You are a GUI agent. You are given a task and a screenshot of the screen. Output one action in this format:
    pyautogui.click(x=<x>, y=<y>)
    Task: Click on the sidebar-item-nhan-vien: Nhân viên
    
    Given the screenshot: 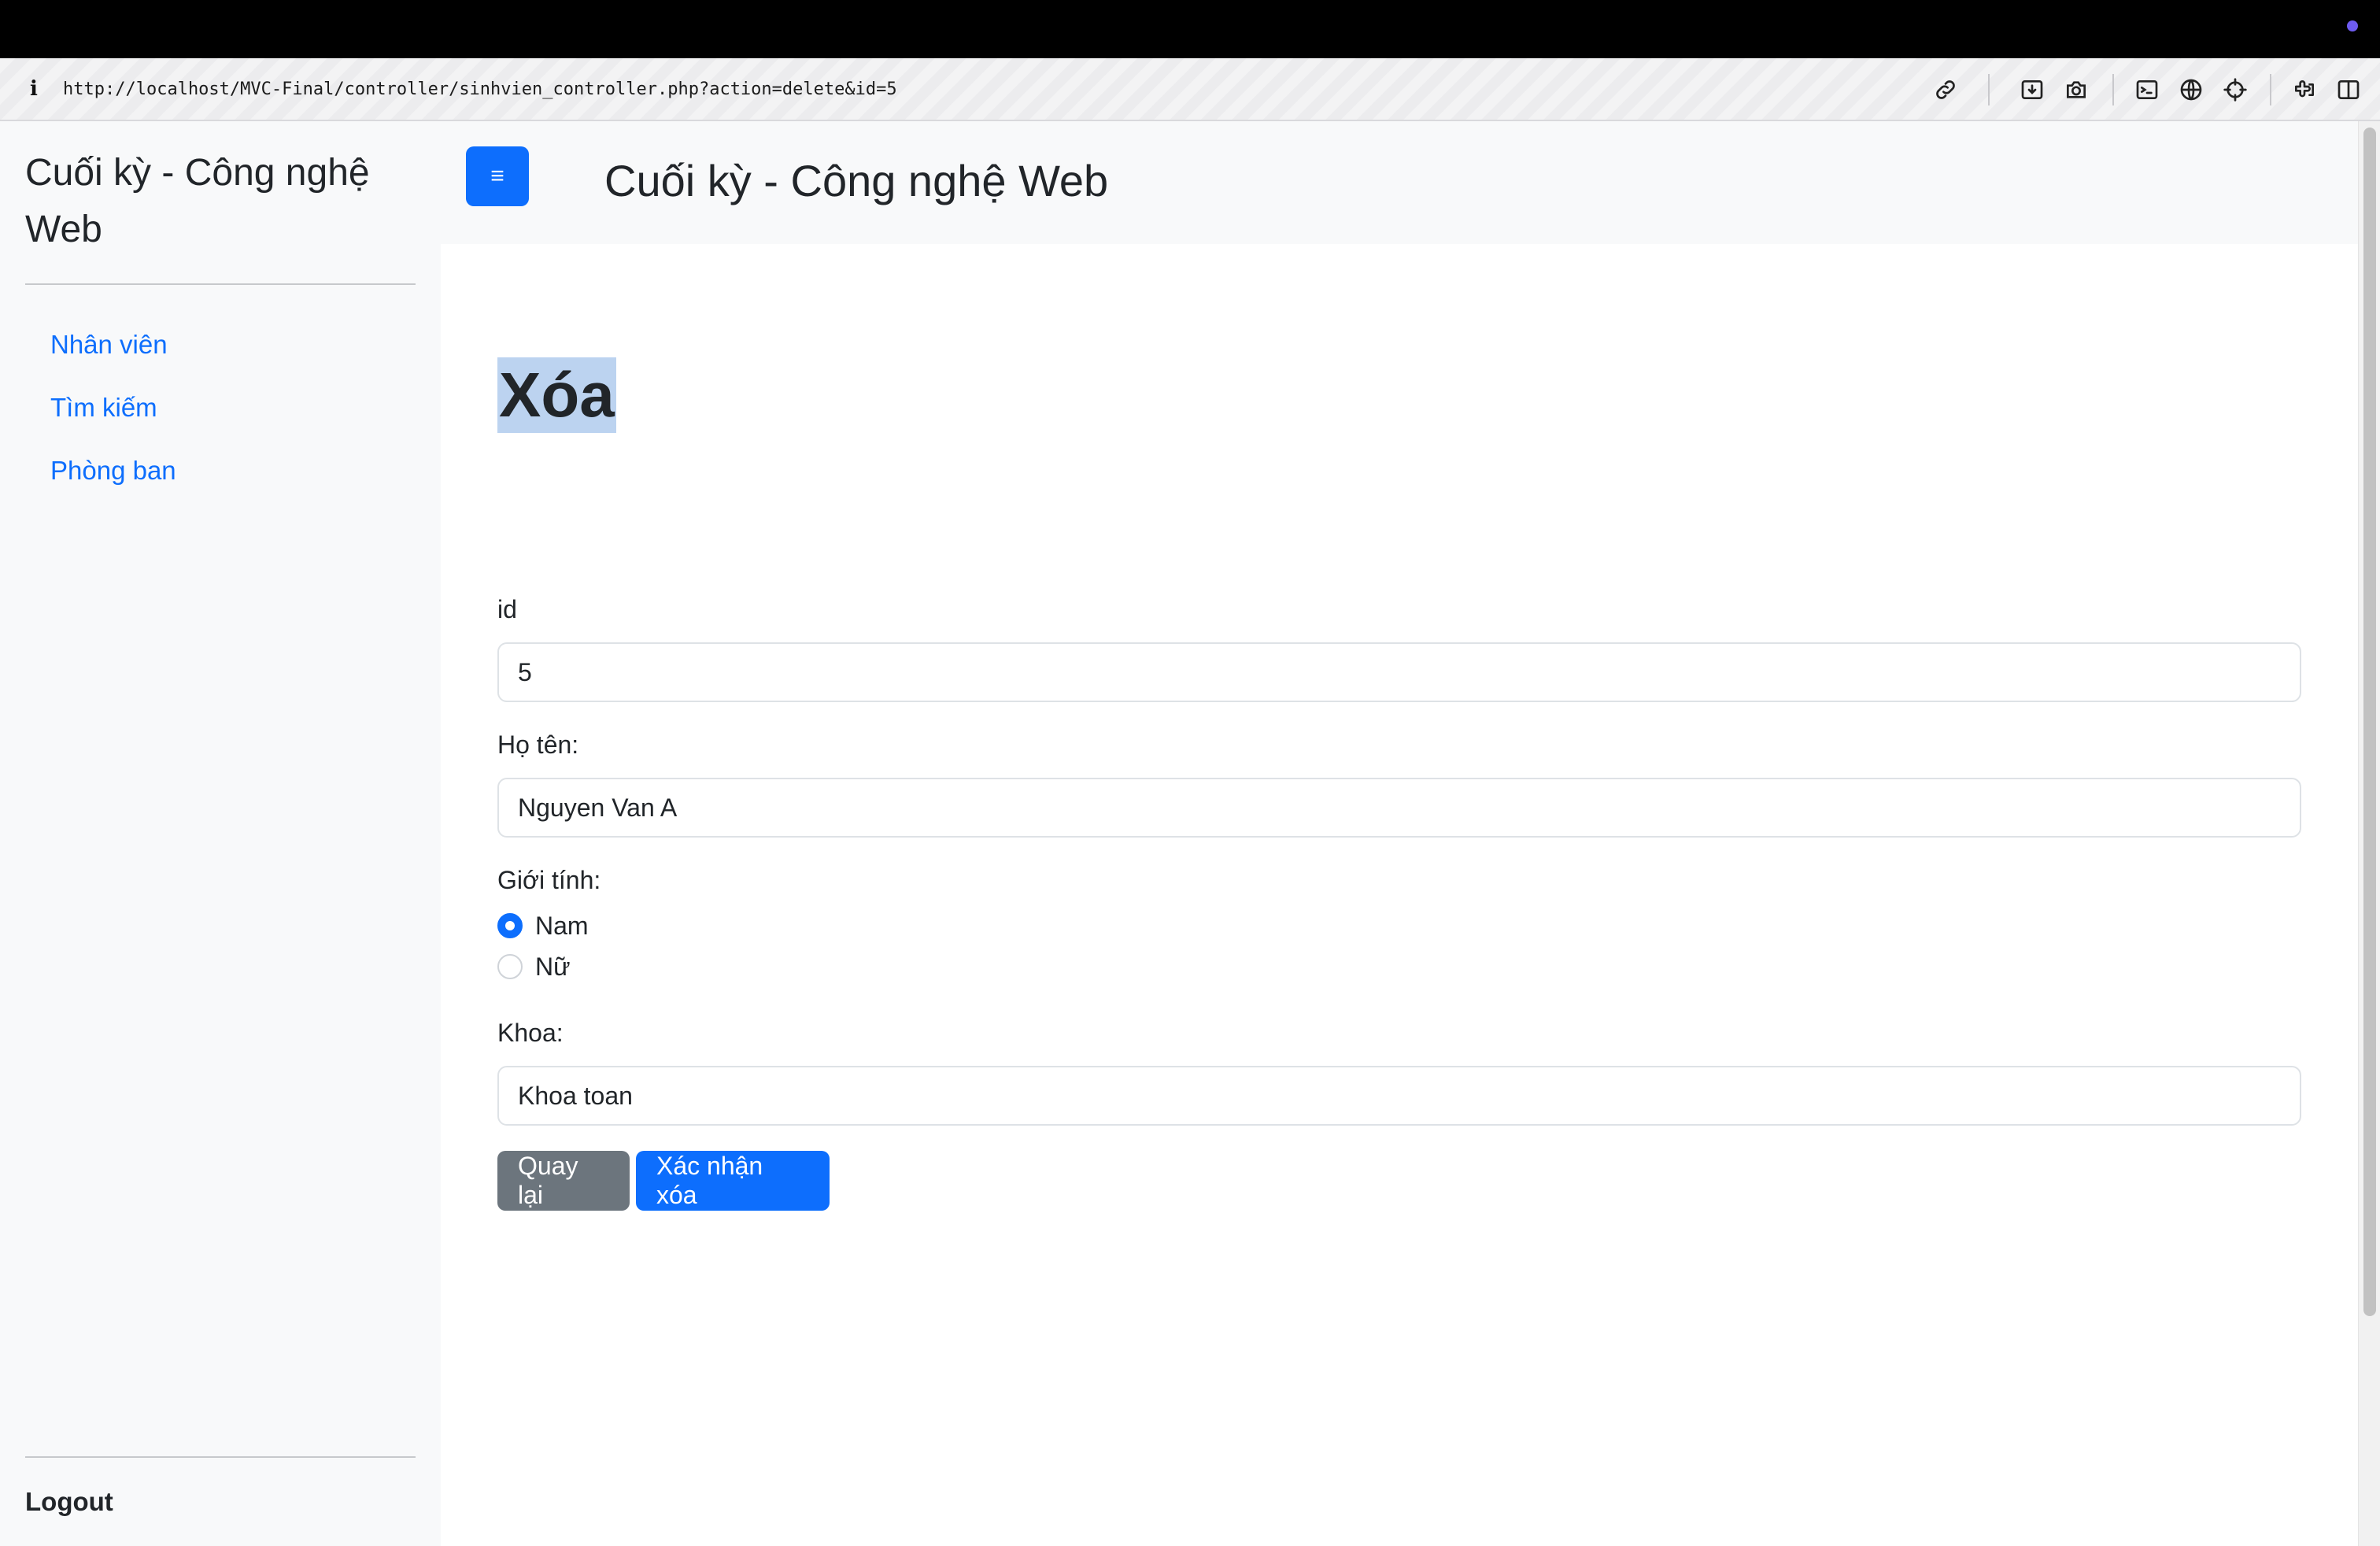 What is the action you would take?
    pyautogui.click(x=113, y=352)
    